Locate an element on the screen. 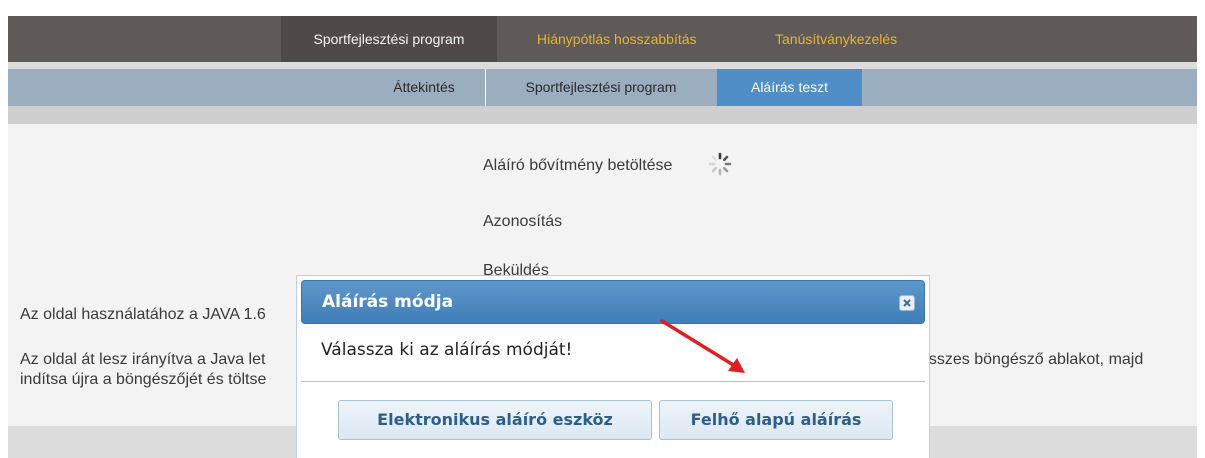 The image size is (1205, 458). annotation-arrow-icon is located at coordinates (702, 346).